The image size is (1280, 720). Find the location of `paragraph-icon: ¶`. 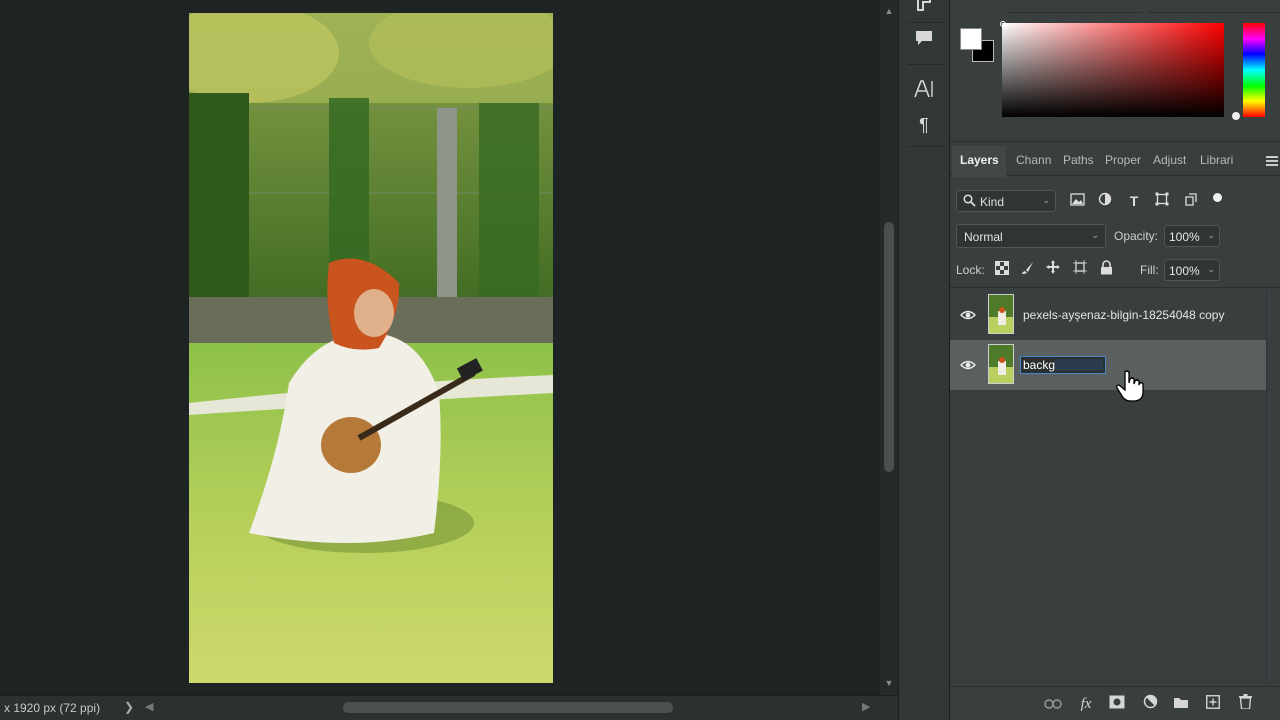

paragraph-icon: ¶ is located at coordinates (924, 125).